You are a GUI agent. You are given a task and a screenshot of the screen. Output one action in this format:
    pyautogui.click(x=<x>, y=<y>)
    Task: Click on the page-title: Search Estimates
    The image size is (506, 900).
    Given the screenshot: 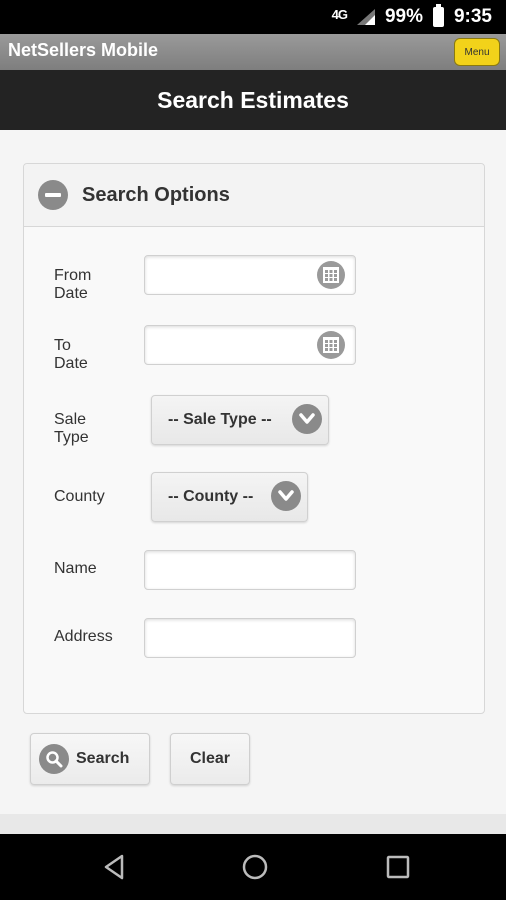 What is the action you would take?
    pyautogui.click(x=253, y=99)
    